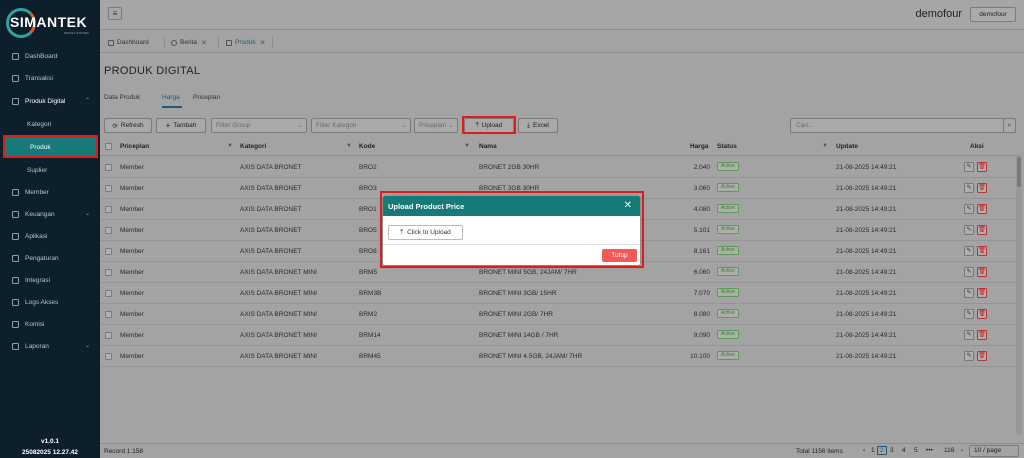  I want to click on sidebar-item-logs-akses: Logs Akses, so click(50, 302).